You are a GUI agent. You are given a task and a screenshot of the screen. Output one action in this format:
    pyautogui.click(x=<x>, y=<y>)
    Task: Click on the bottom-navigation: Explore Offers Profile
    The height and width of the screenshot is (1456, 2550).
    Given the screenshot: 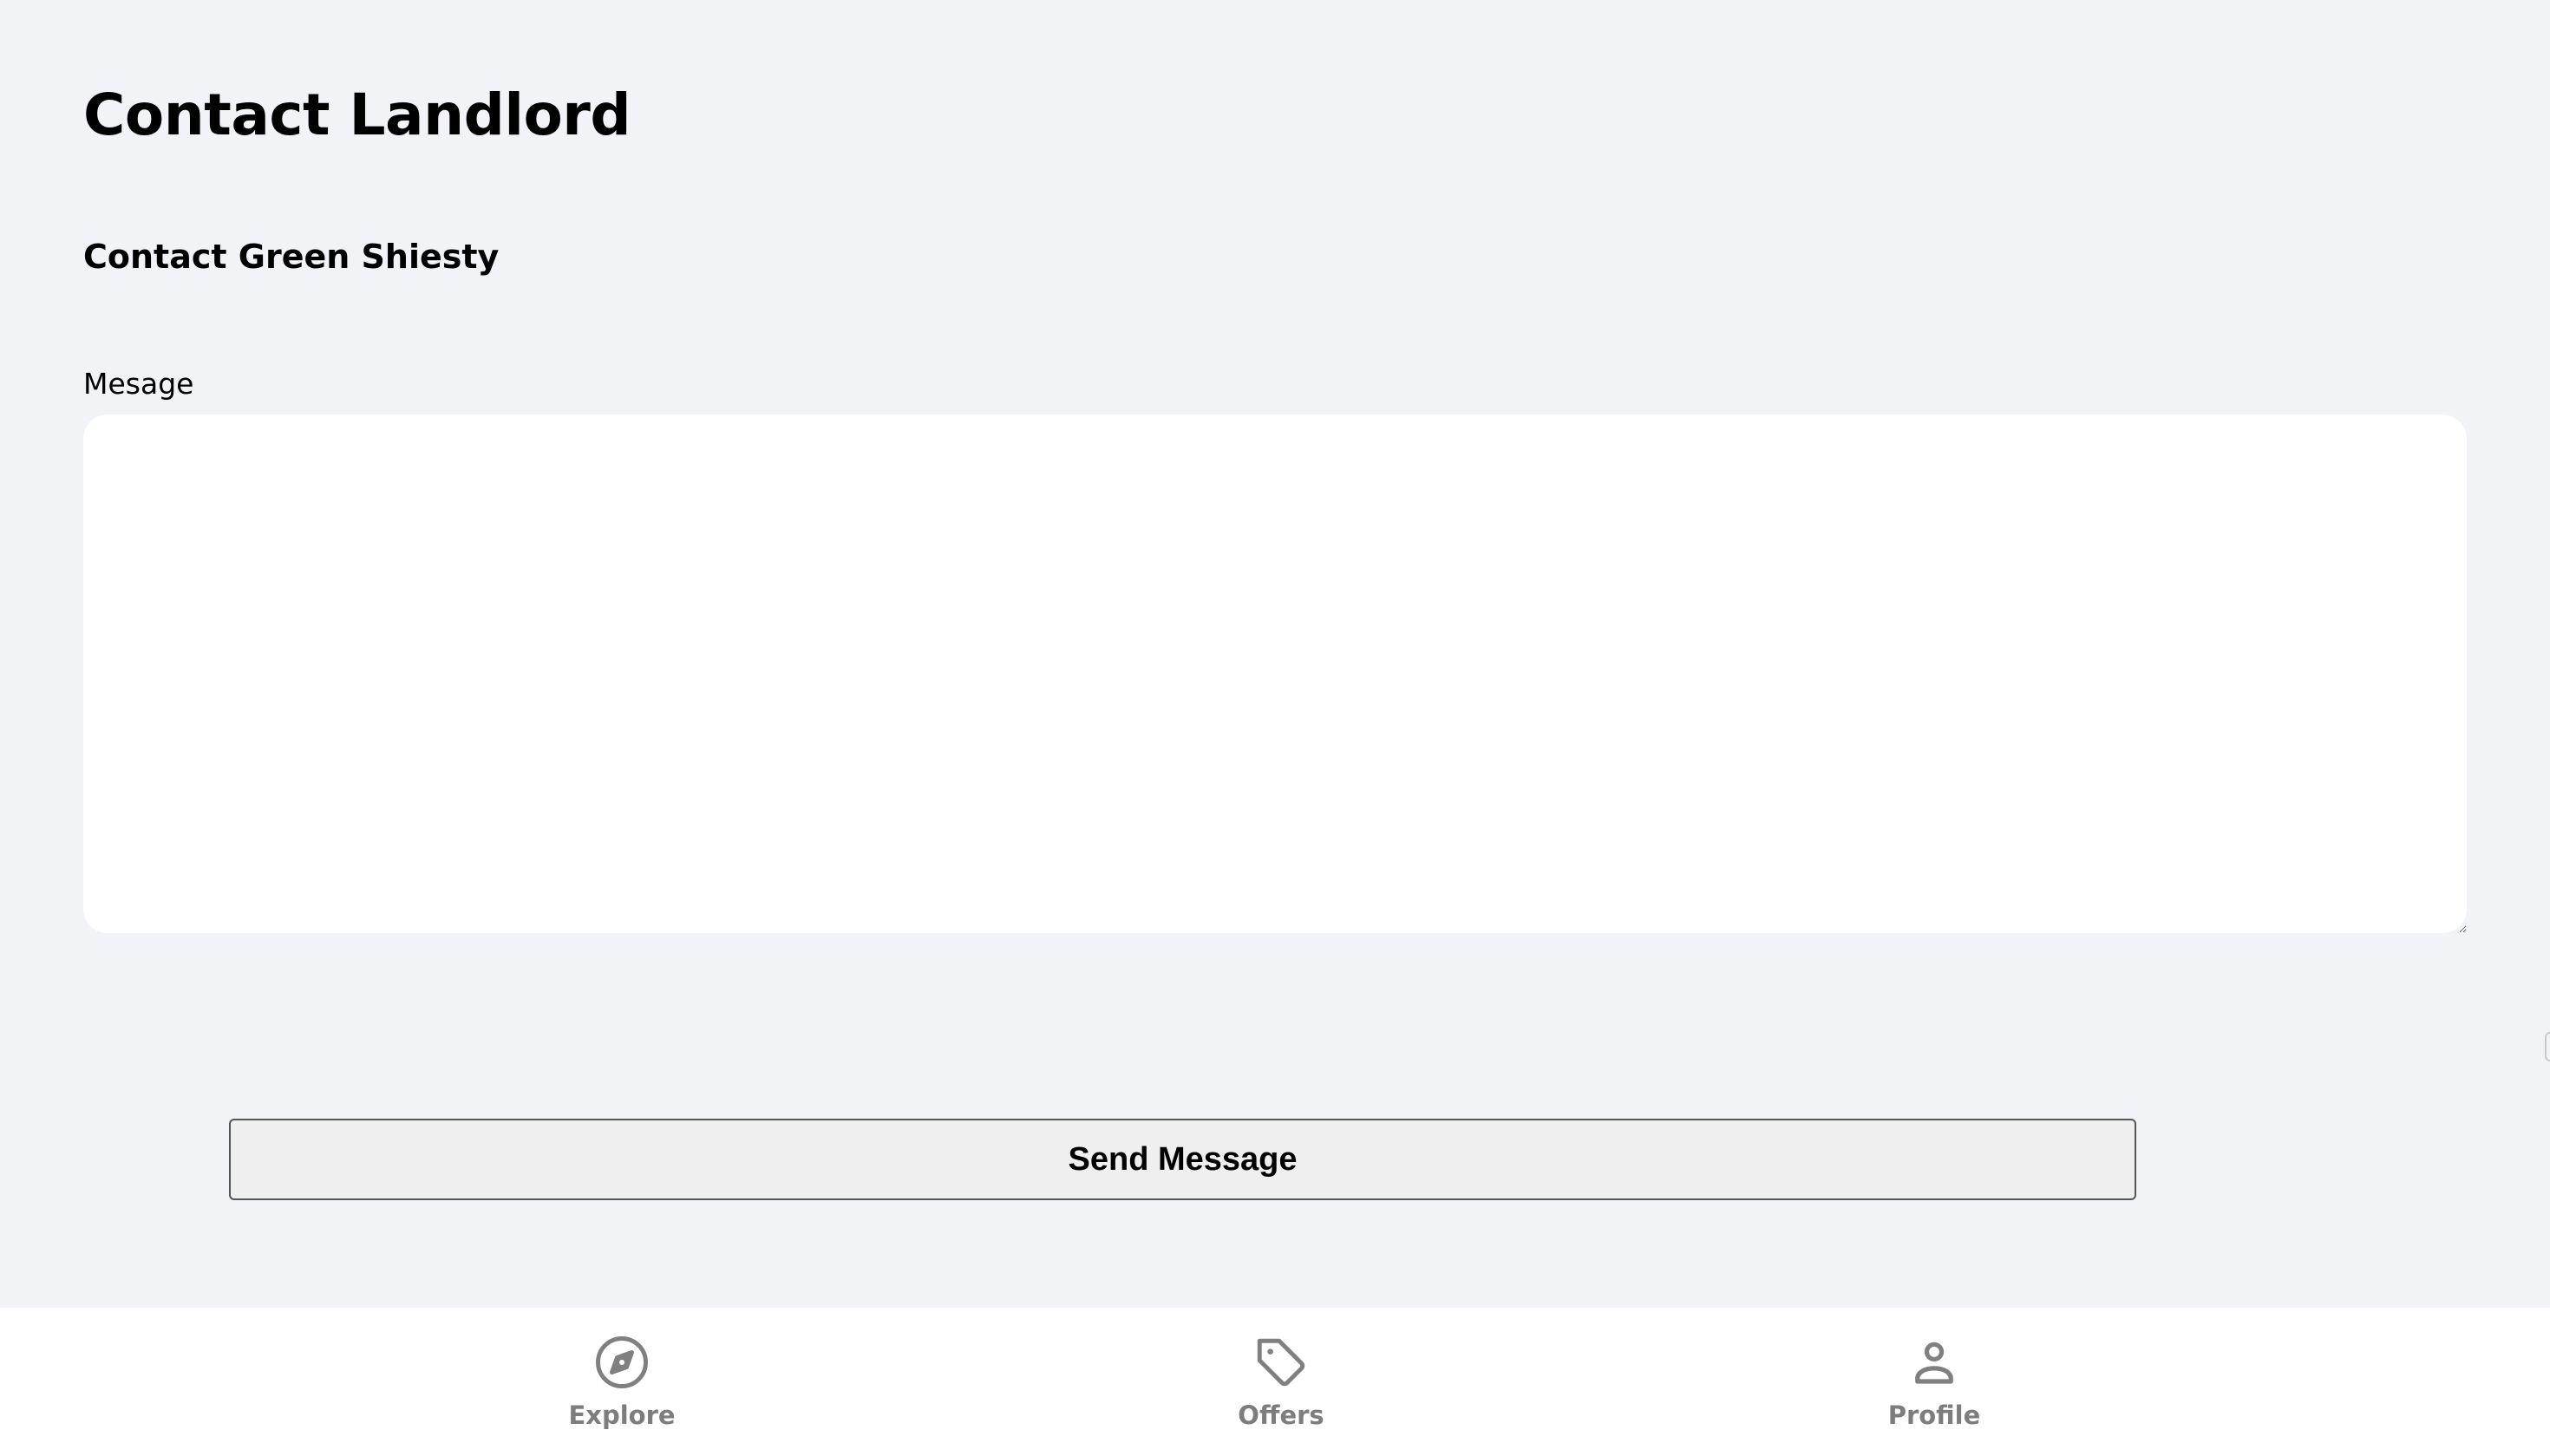 What is the action you would take?
    pyautogui.click(x=1275, y=1382)
    